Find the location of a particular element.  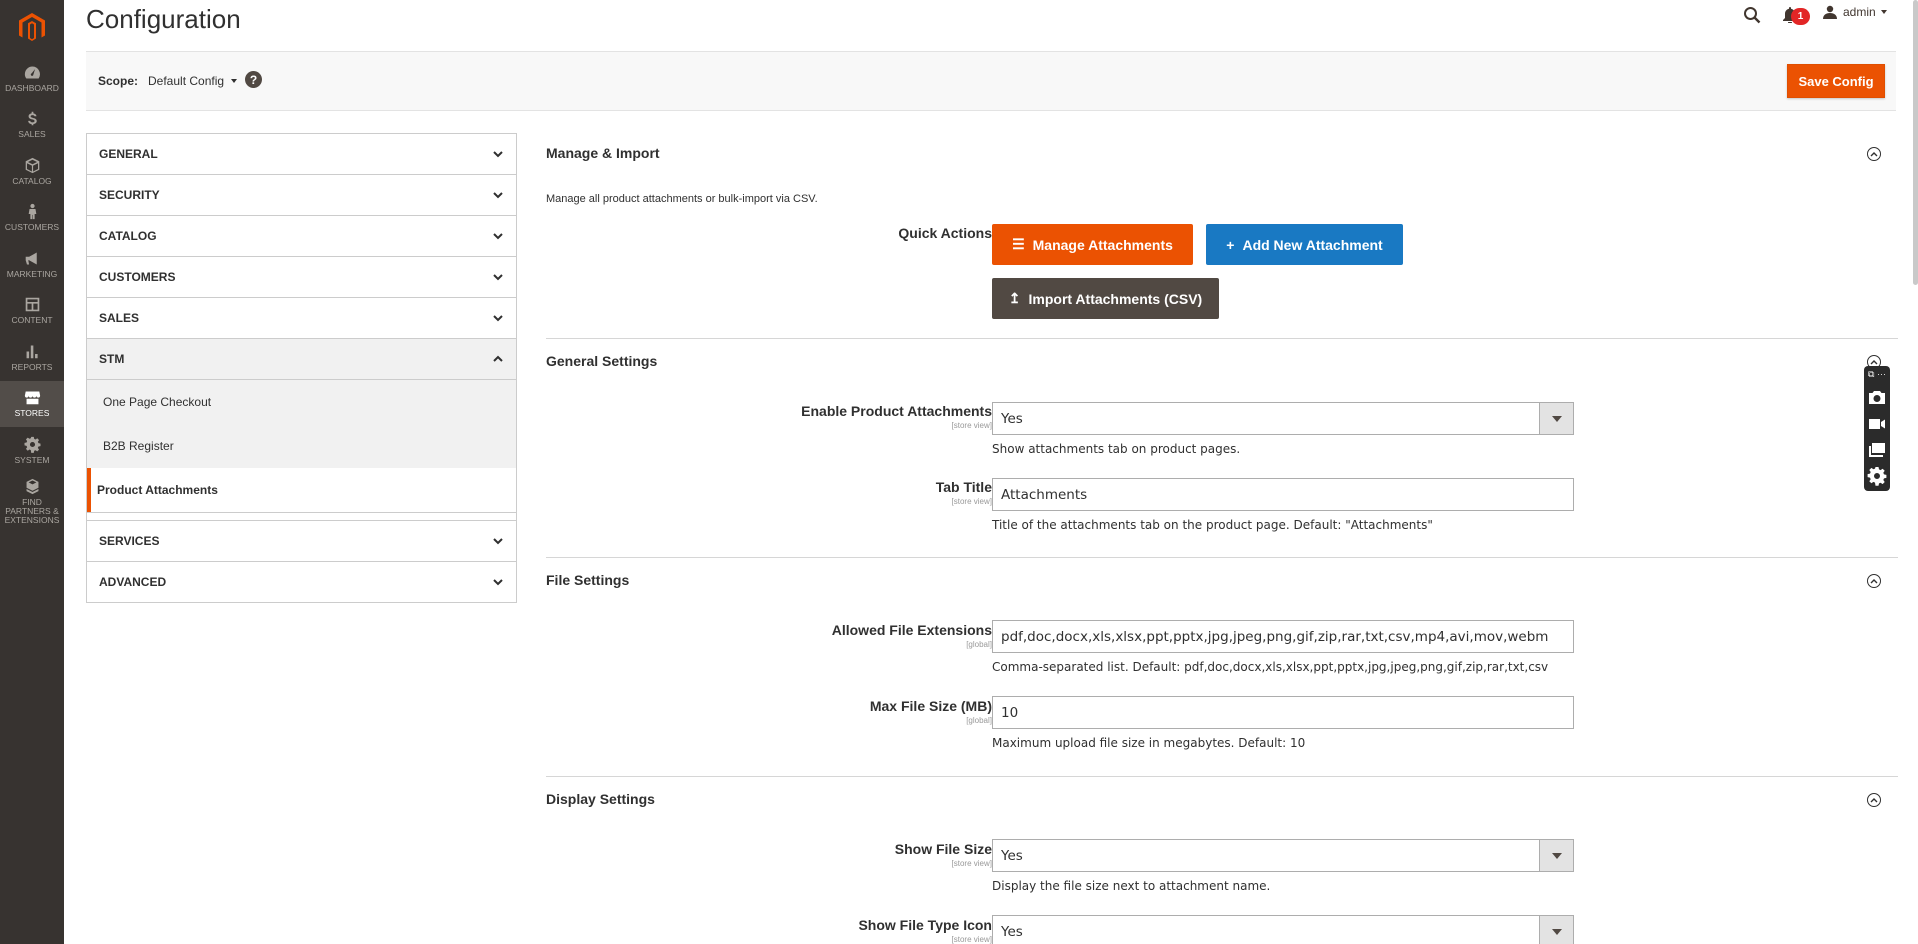

menu-label: REPORTS is located at coordinates (32, 366).